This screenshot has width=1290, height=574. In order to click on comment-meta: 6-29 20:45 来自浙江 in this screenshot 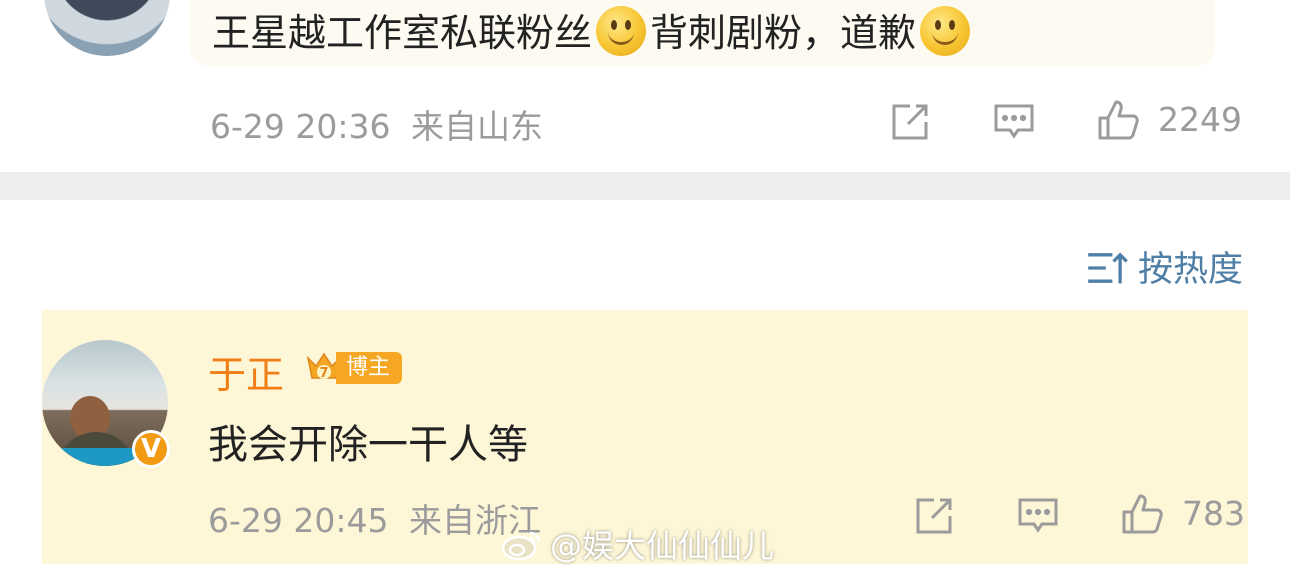, I will do `click(374, 518)`.